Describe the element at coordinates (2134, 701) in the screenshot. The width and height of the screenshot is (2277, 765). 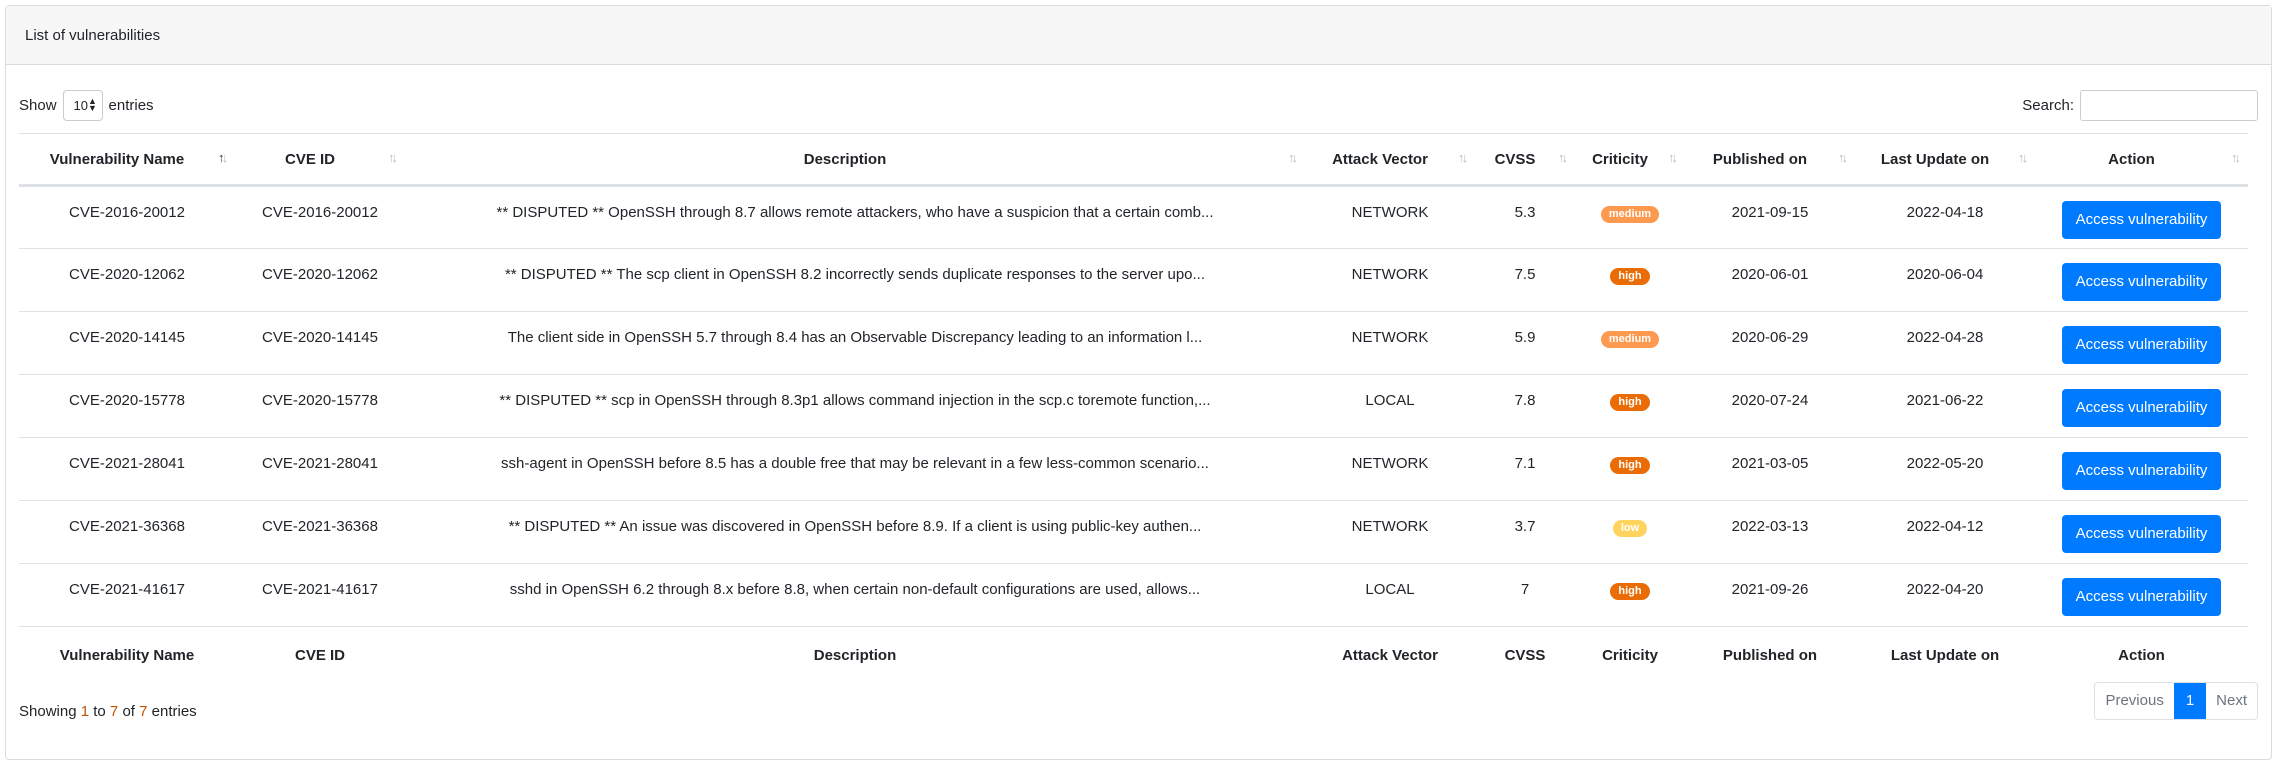
I see `previous-button: Previous` at that location.